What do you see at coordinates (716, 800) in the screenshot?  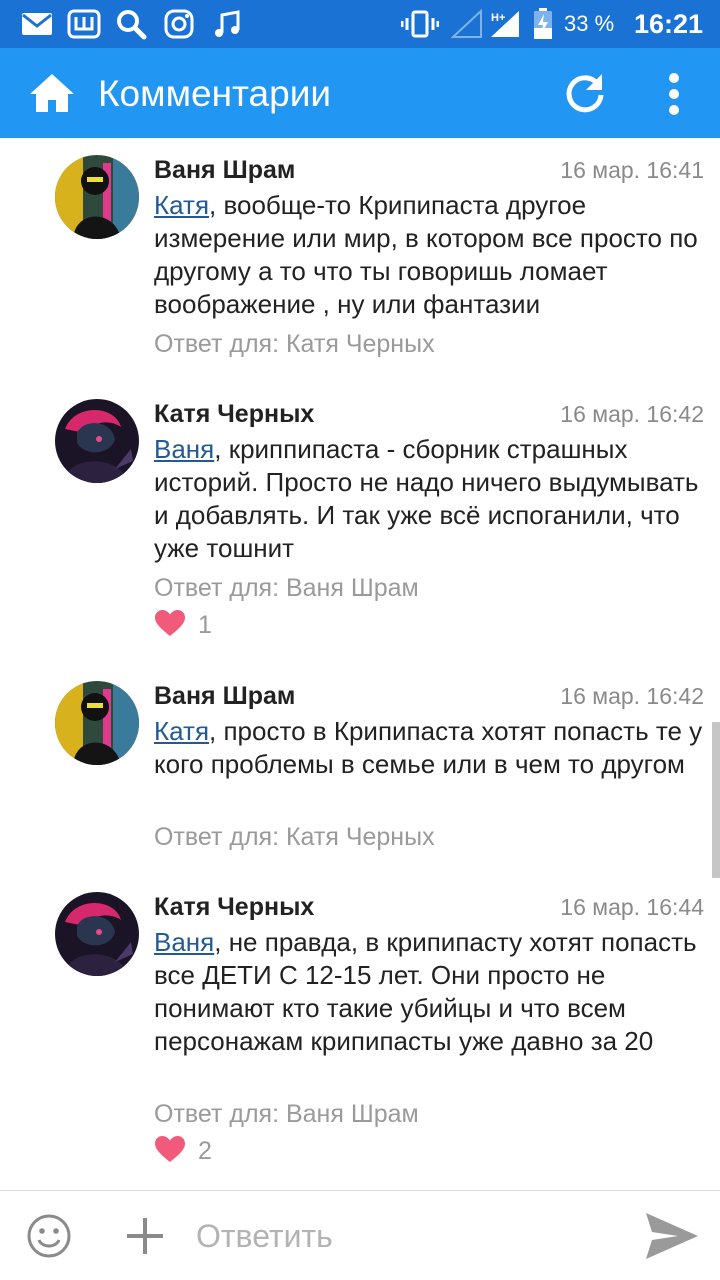 I see `scrollbar` at bounding box center [716, 800].